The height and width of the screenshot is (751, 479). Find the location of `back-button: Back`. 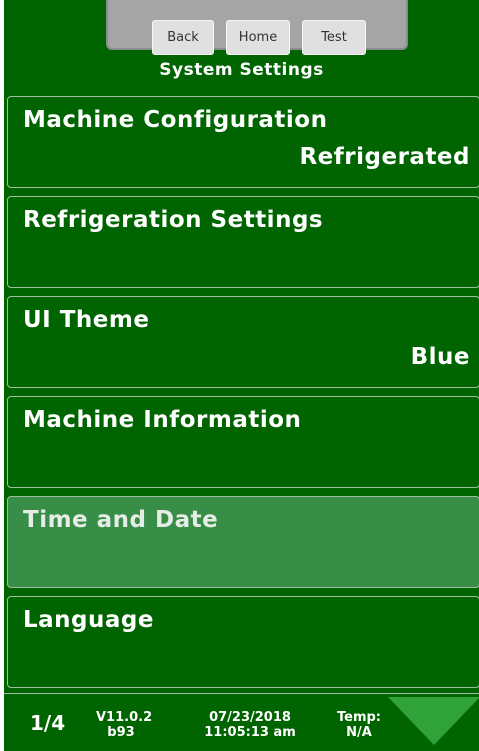

back-button: Back is located at coordinates (183, 37).